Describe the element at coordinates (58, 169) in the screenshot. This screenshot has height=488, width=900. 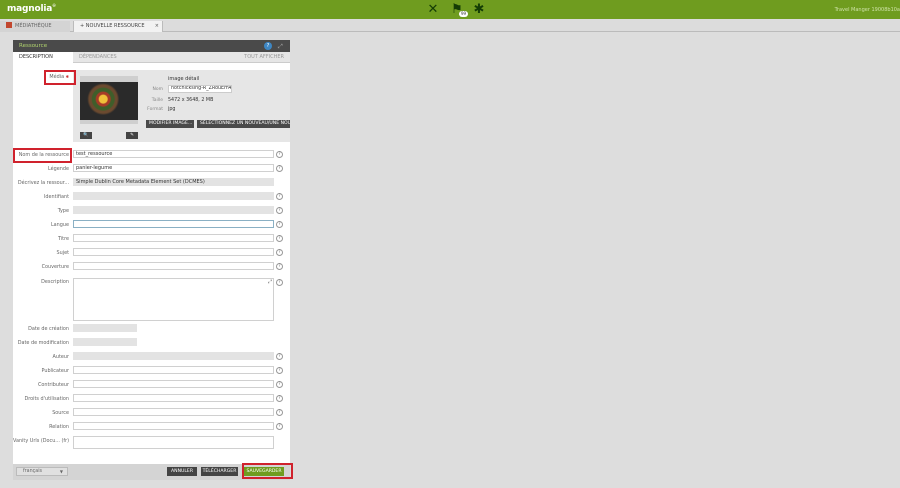
I see `caption-label: Légende` at that location.